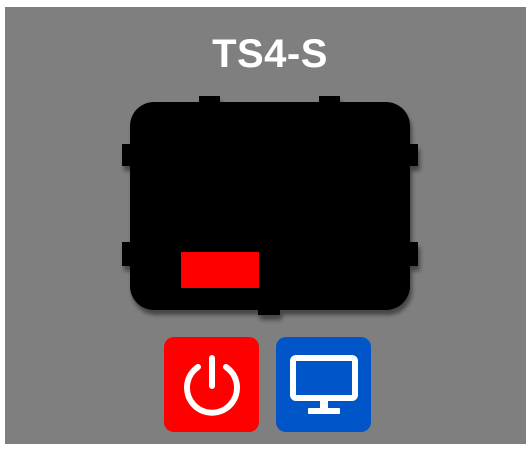 The image size is (530, 451). I want to click on power-button, so click(211, 384).